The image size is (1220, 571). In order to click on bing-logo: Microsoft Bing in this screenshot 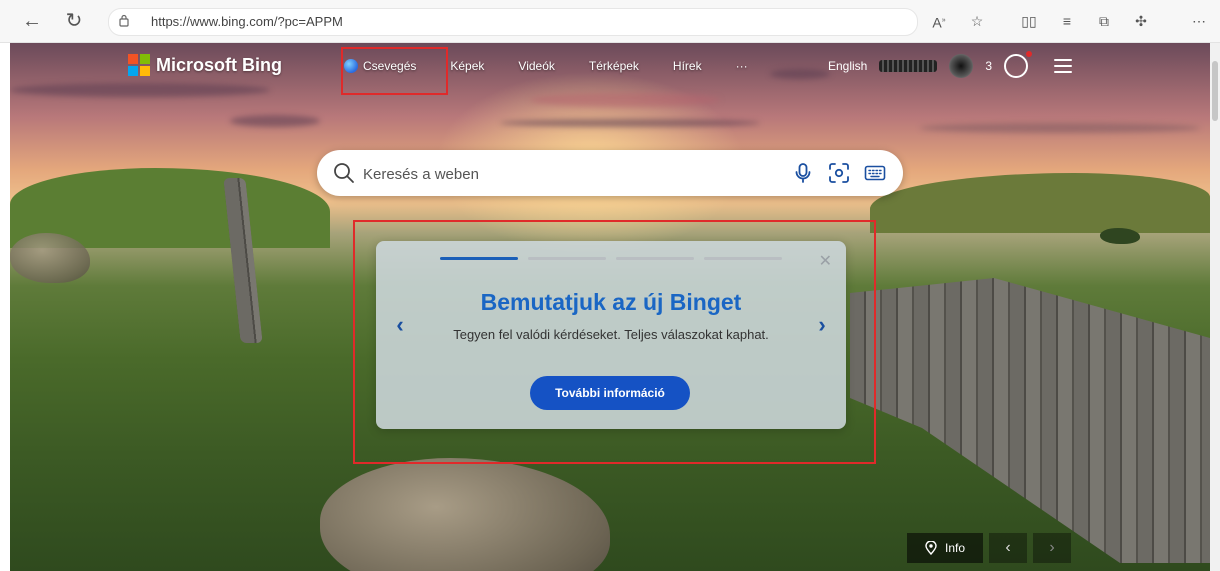, I will do `click(205, 65)`.